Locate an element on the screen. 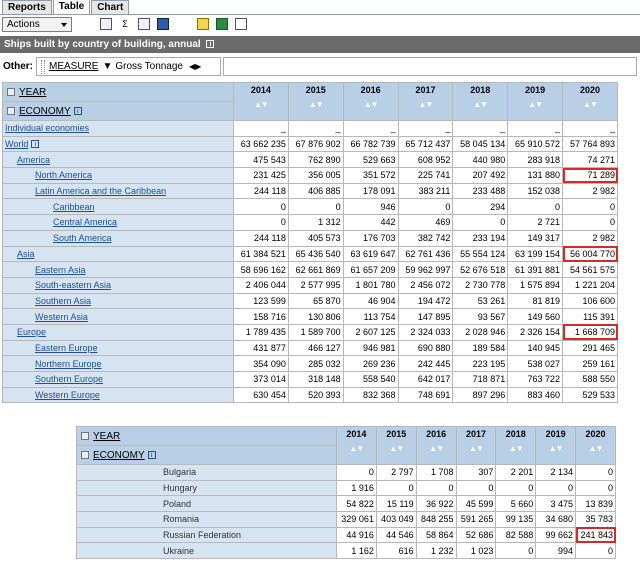  row-label-text: Northern Europe is located at coordinates (68, 364).